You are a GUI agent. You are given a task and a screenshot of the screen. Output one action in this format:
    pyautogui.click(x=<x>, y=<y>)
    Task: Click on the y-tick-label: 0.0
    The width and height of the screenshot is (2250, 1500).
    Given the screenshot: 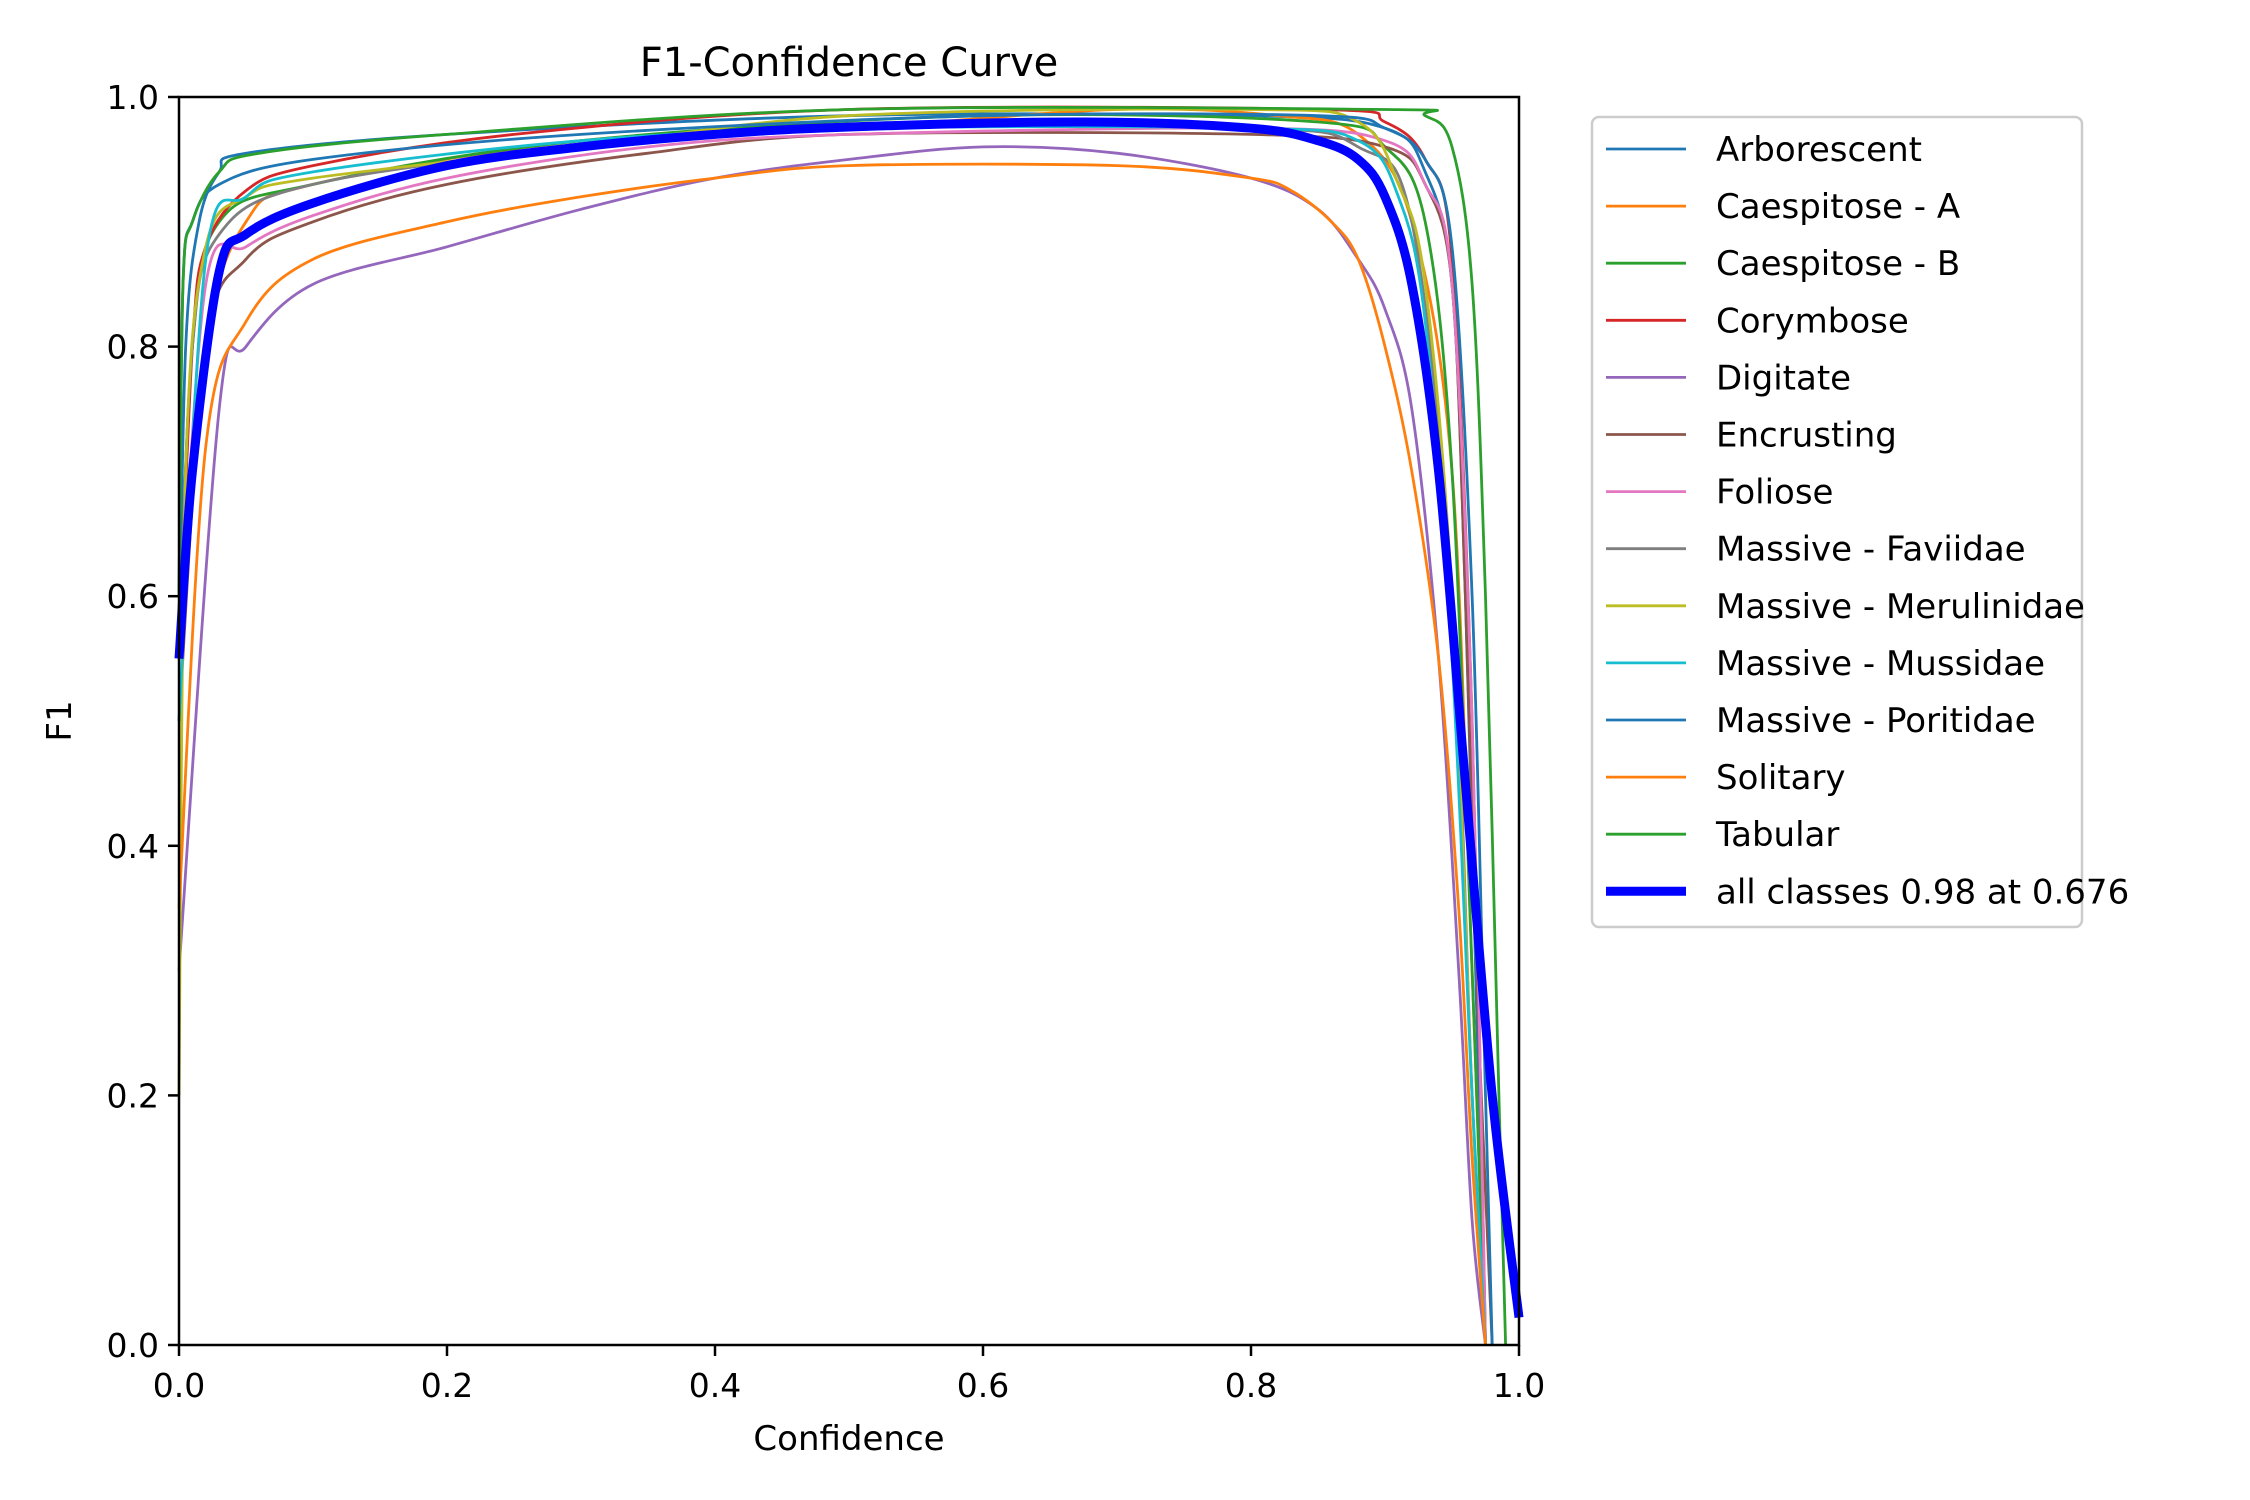 What is the action you would take?
    pyautogui.click(x=133, y=1345)
    